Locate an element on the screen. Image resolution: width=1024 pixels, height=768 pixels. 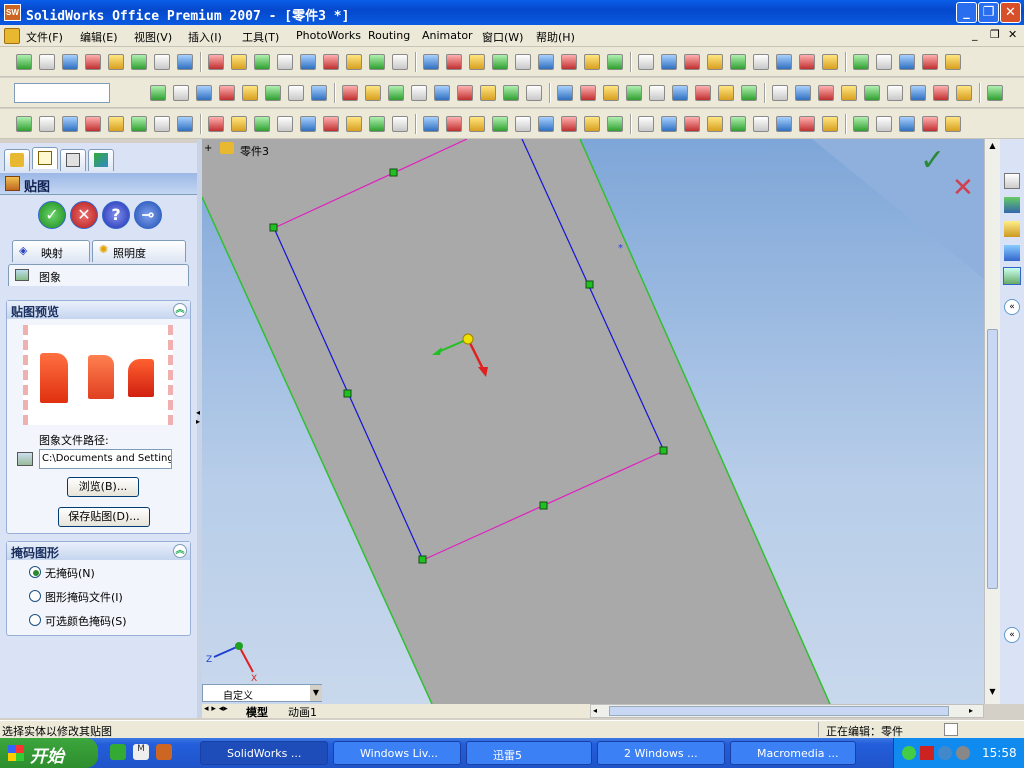
image-path-input: C:\Documents and Settings is located at coordinates (105, 459).